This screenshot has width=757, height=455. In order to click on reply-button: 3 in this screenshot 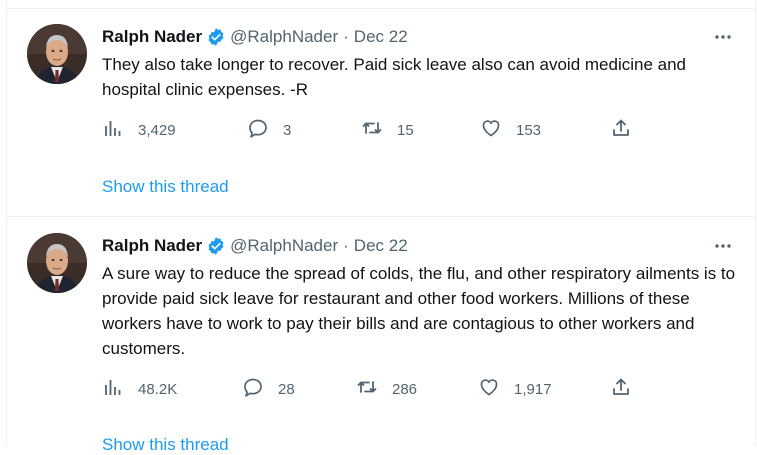, I will do `click(269, 130)`.